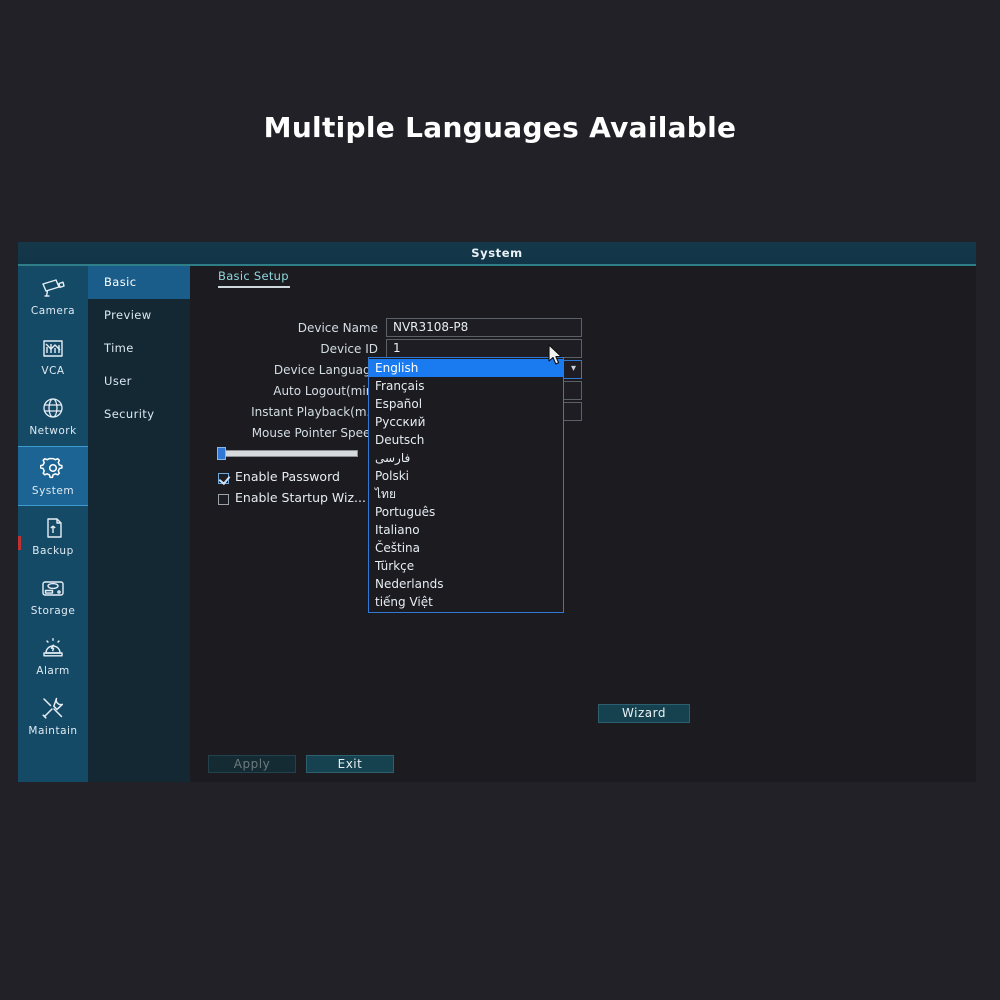  What do you see at coordinates (350, 764) in the screenshot?
I see `exit-button: Exit` at bounding box center [350, 764].